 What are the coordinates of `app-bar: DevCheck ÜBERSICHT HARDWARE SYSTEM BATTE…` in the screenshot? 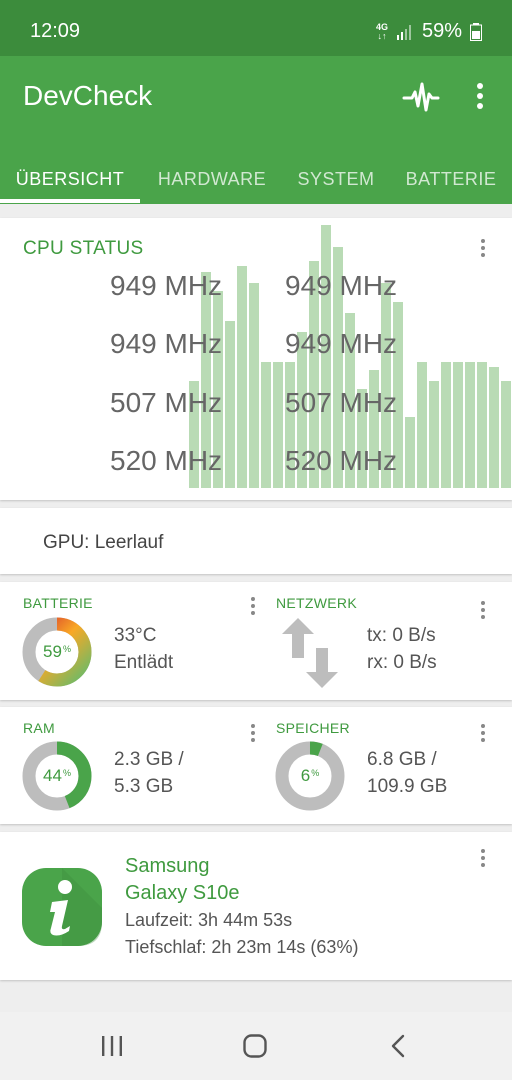 It's located at (256, 130).